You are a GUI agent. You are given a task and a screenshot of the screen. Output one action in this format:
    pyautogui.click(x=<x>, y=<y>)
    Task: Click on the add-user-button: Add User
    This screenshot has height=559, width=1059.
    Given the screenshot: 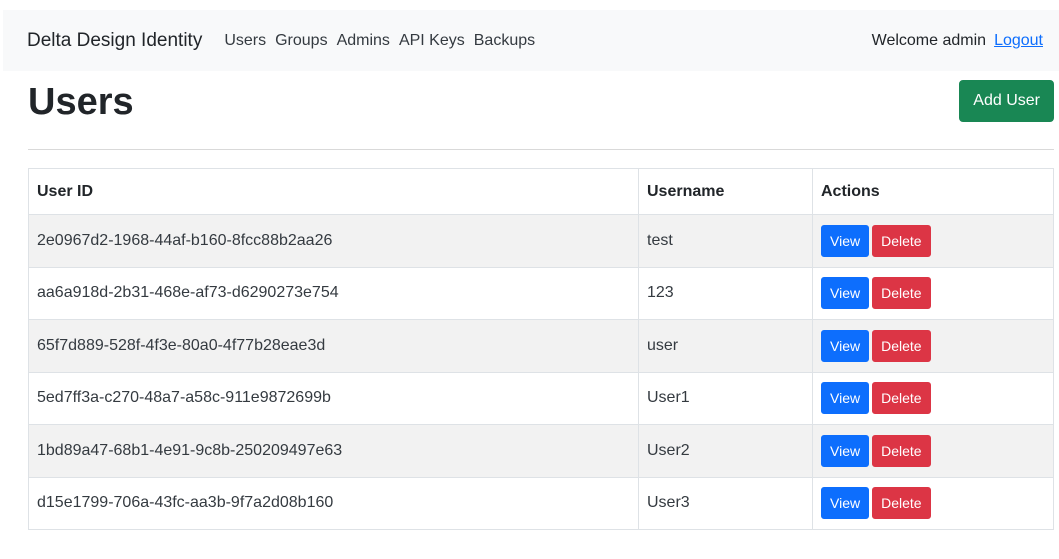 What is the action you would take?
    pyautogui.click(x=1006, y=101)
    